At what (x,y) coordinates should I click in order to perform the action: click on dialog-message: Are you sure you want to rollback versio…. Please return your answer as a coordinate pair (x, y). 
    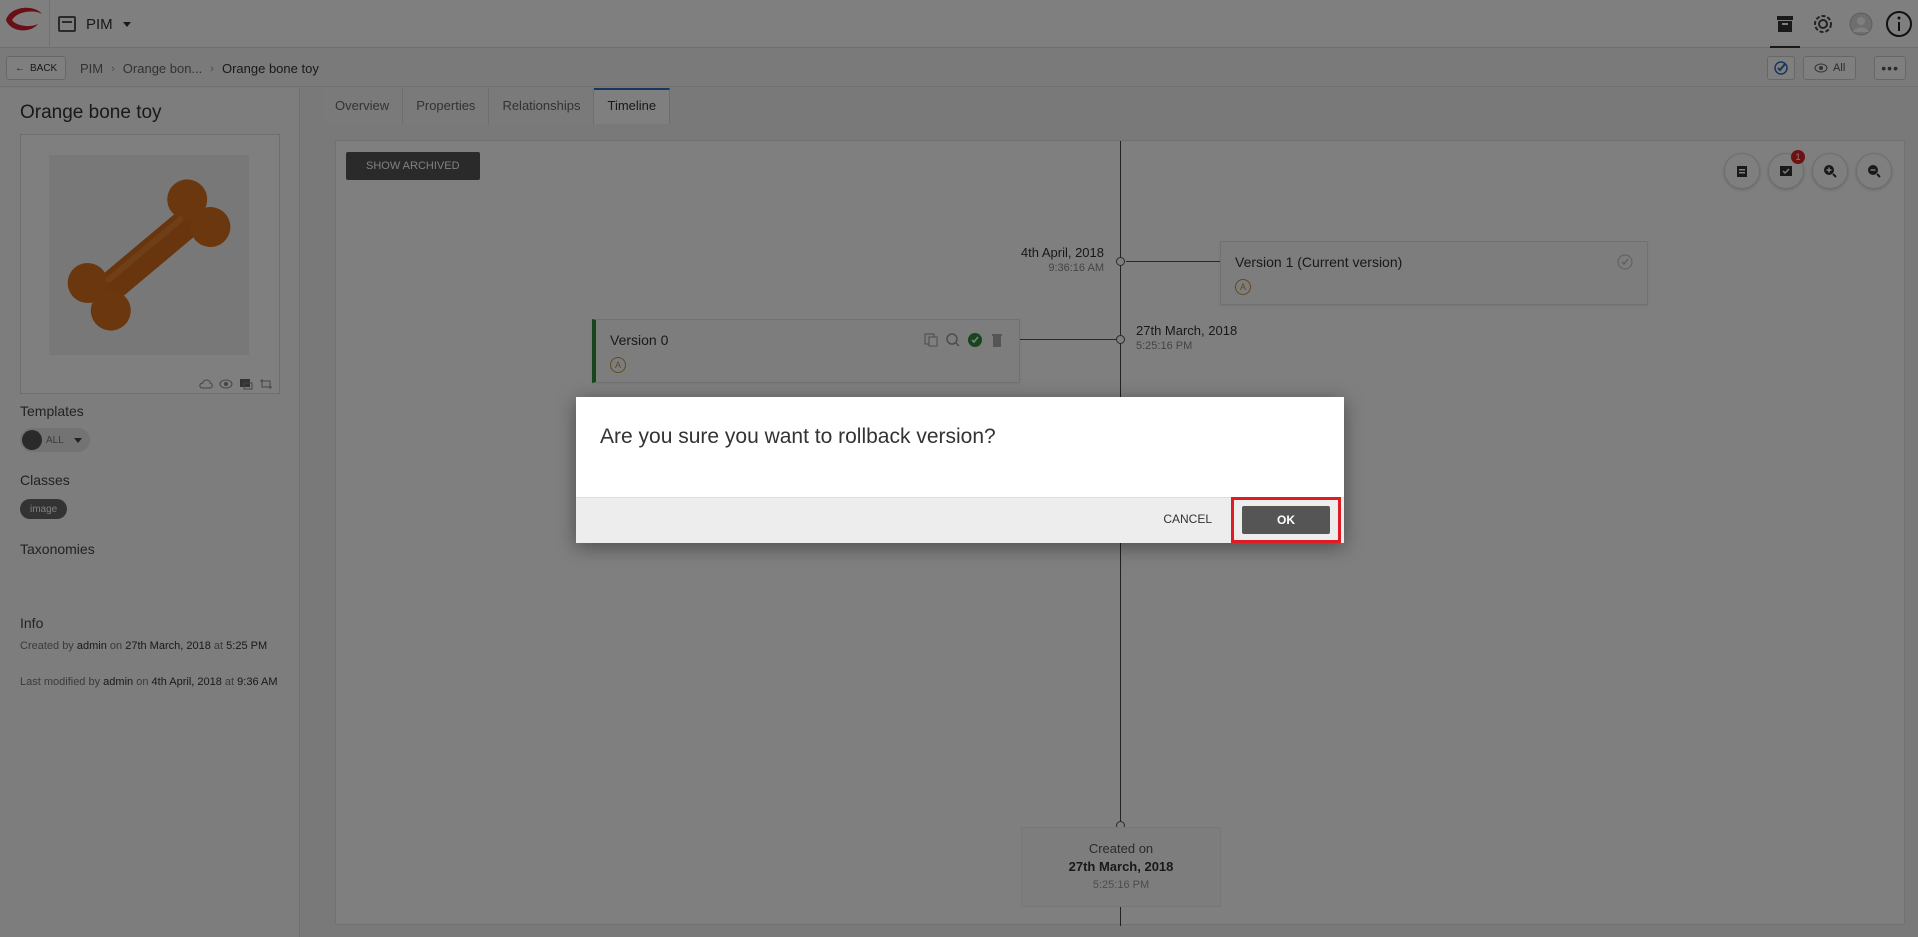
    Looking at the image, I should click on (798, 436).